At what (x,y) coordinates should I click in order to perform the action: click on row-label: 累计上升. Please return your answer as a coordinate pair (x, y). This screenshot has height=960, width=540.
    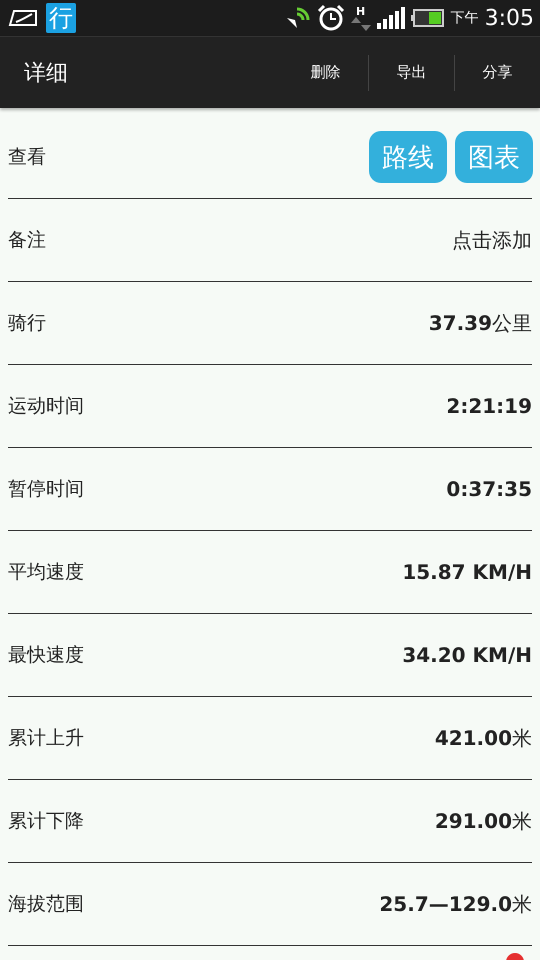
    Looking at the image, I should click on (46, 738).